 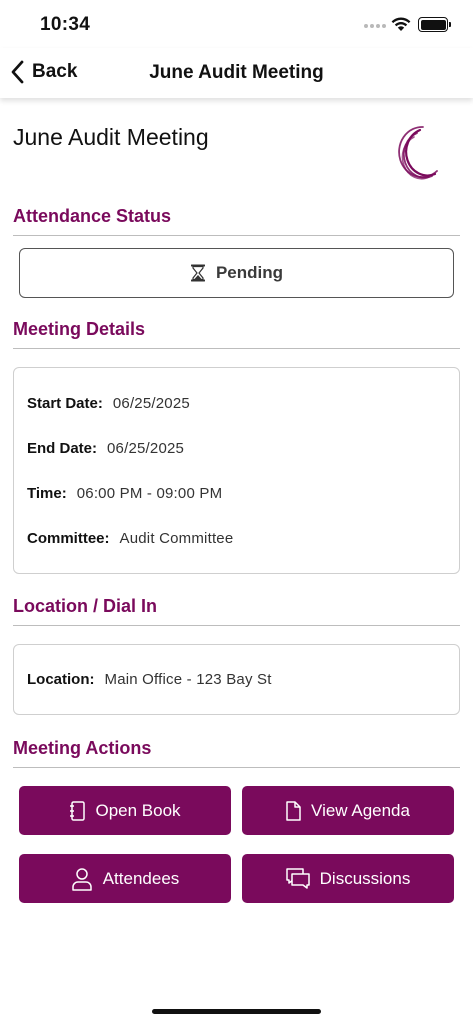 I want to click on back-label: Back, so click(x=55, y=71).